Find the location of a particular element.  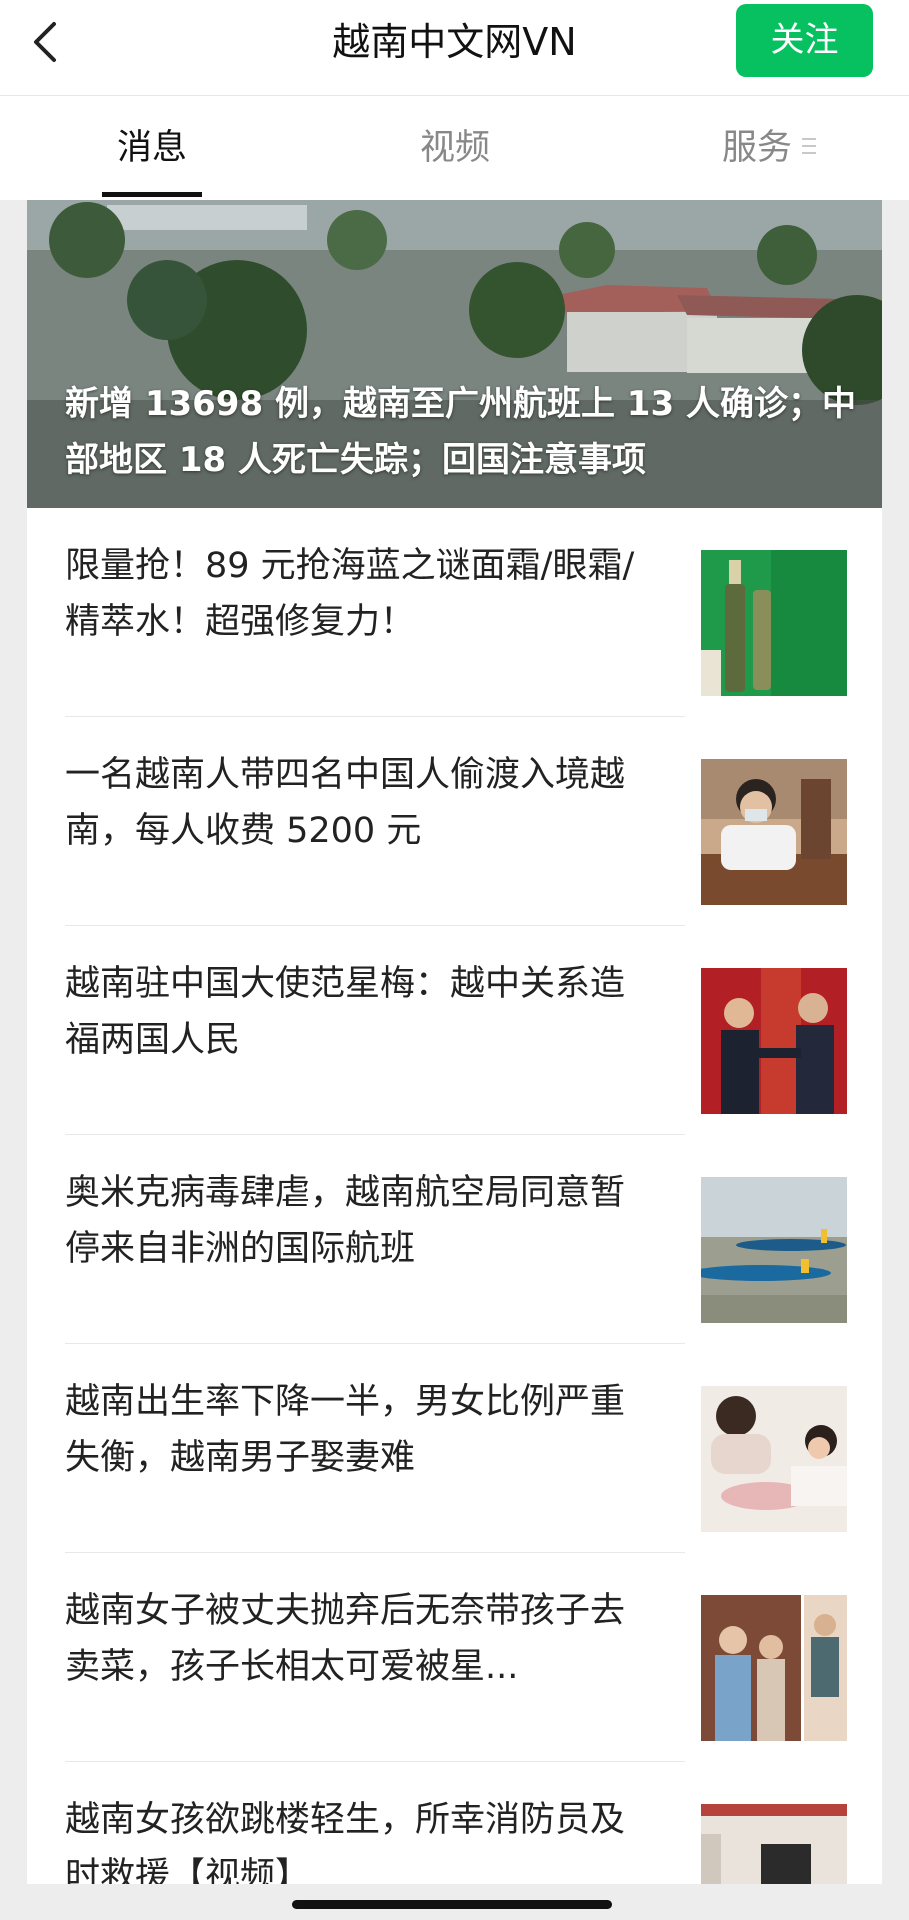

tab-active-indicator is located at coordinates (152, 194).